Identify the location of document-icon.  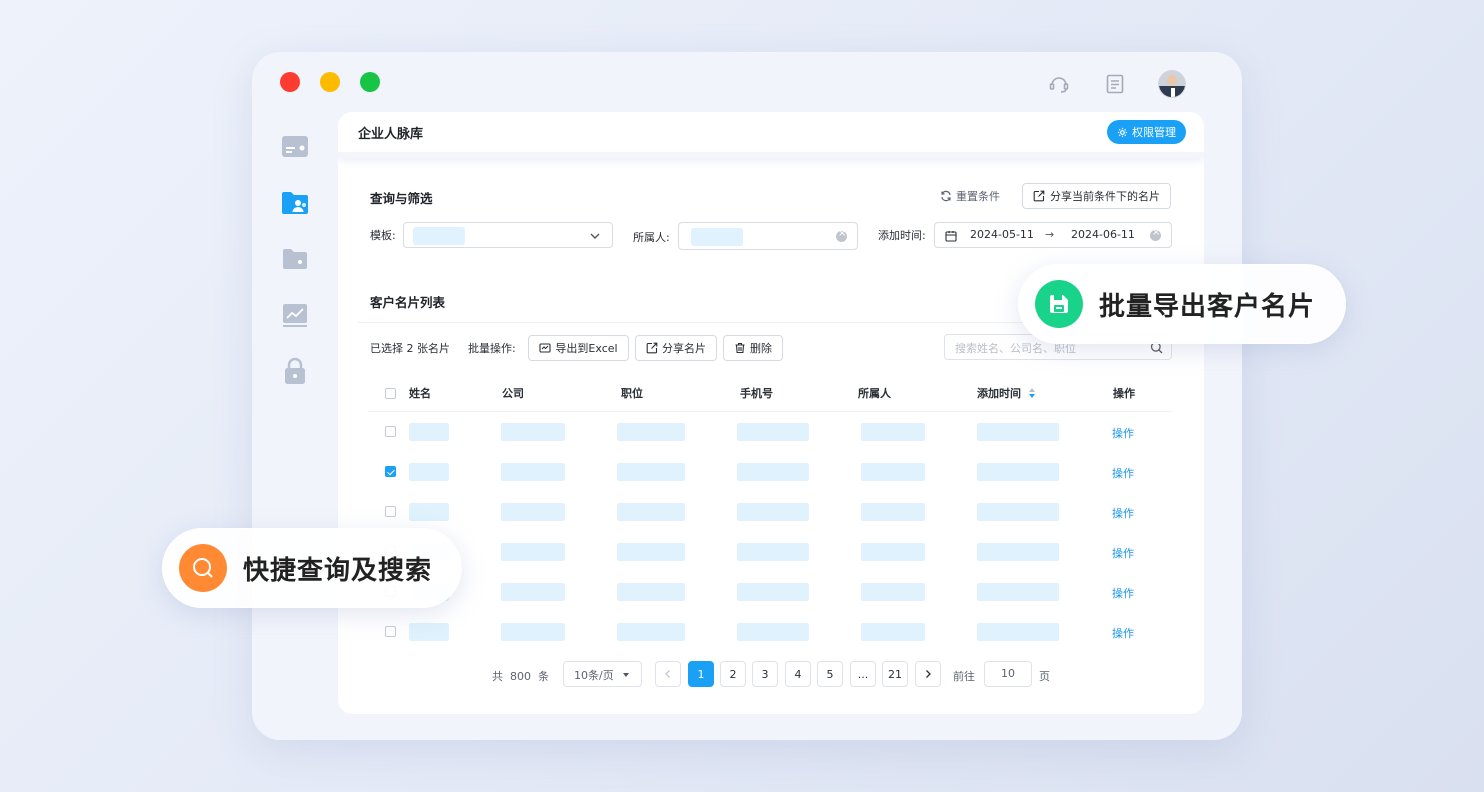
(1115, 84).